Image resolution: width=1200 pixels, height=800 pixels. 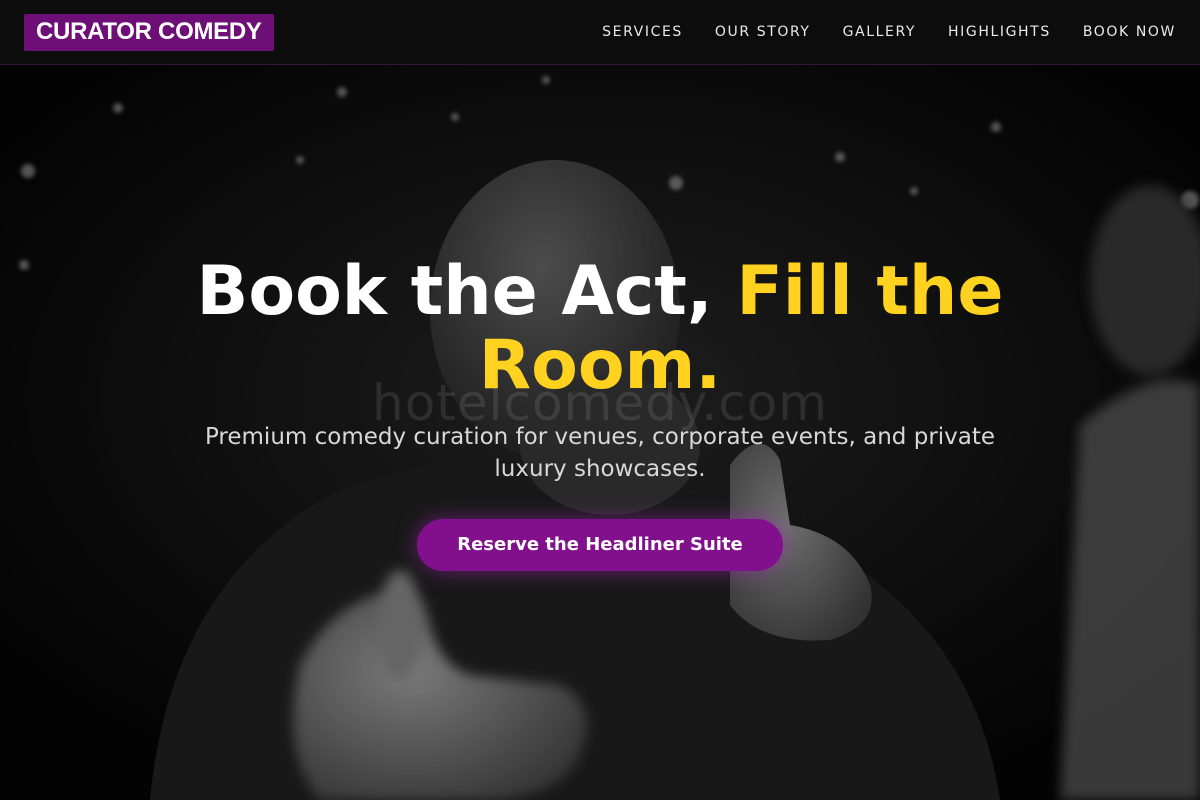 What do you see at coordinates (466, 291) in the screenshot?
I see `headline-main-text: Book the Act,` at bounding box center [466, 291].